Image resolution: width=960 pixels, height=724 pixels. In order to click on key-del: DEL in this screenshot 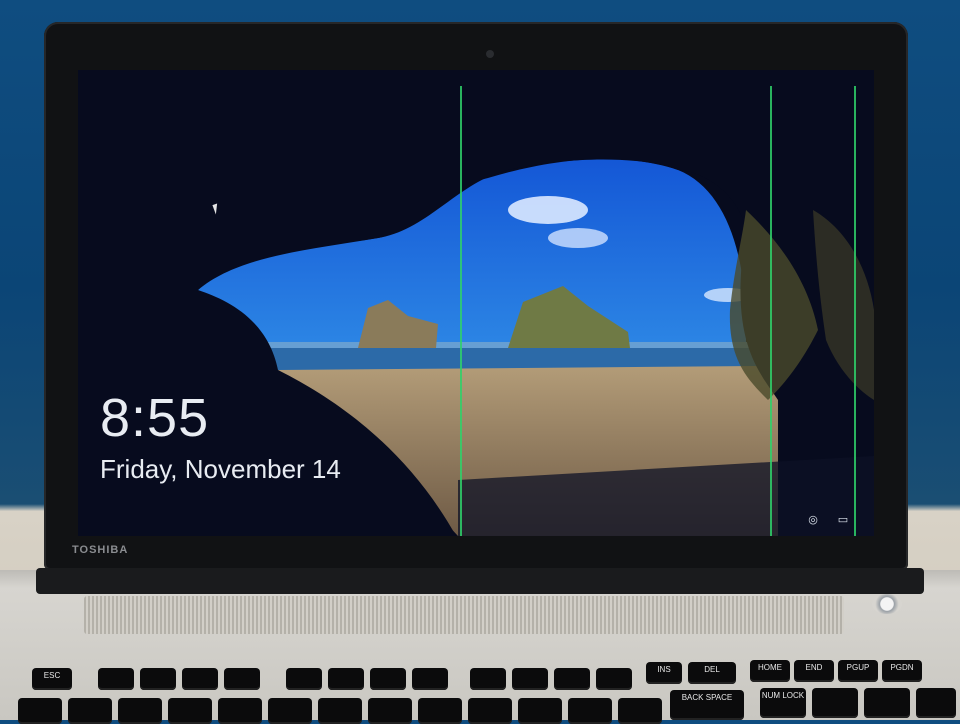, I will do `click(712, 673)`.